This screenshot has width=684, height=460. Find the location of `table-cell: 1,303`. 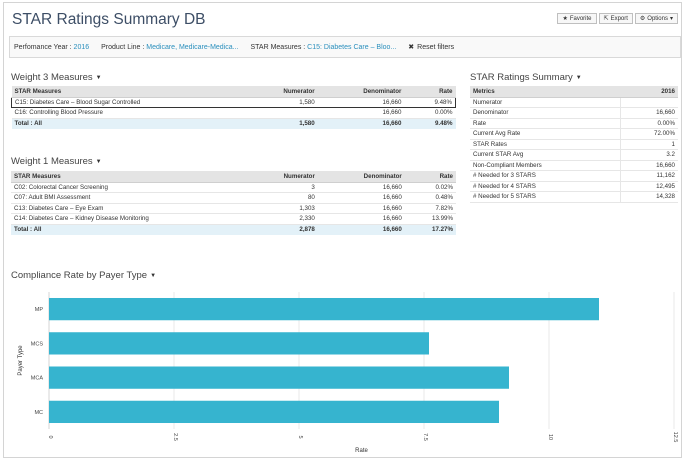

table-cell: 1,303 is located at coordinates (277, 208).